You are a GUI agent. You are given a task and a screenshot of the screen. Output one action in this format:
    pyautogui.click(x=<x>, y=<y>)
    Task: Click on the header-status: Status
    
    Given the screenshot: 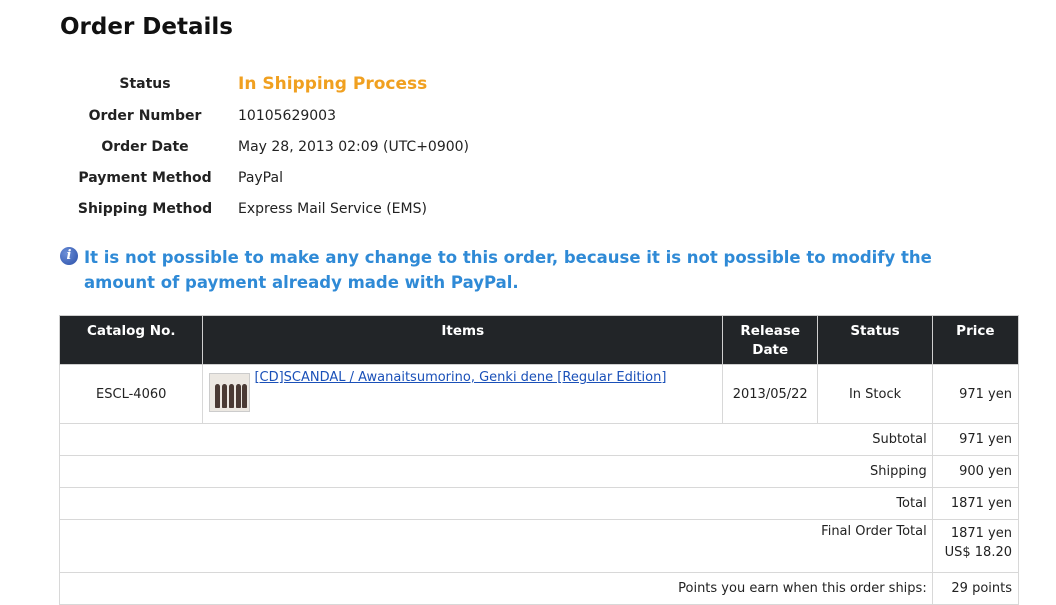 What is the action you would take?
    pyautogui.click(x=875, y=340)
    